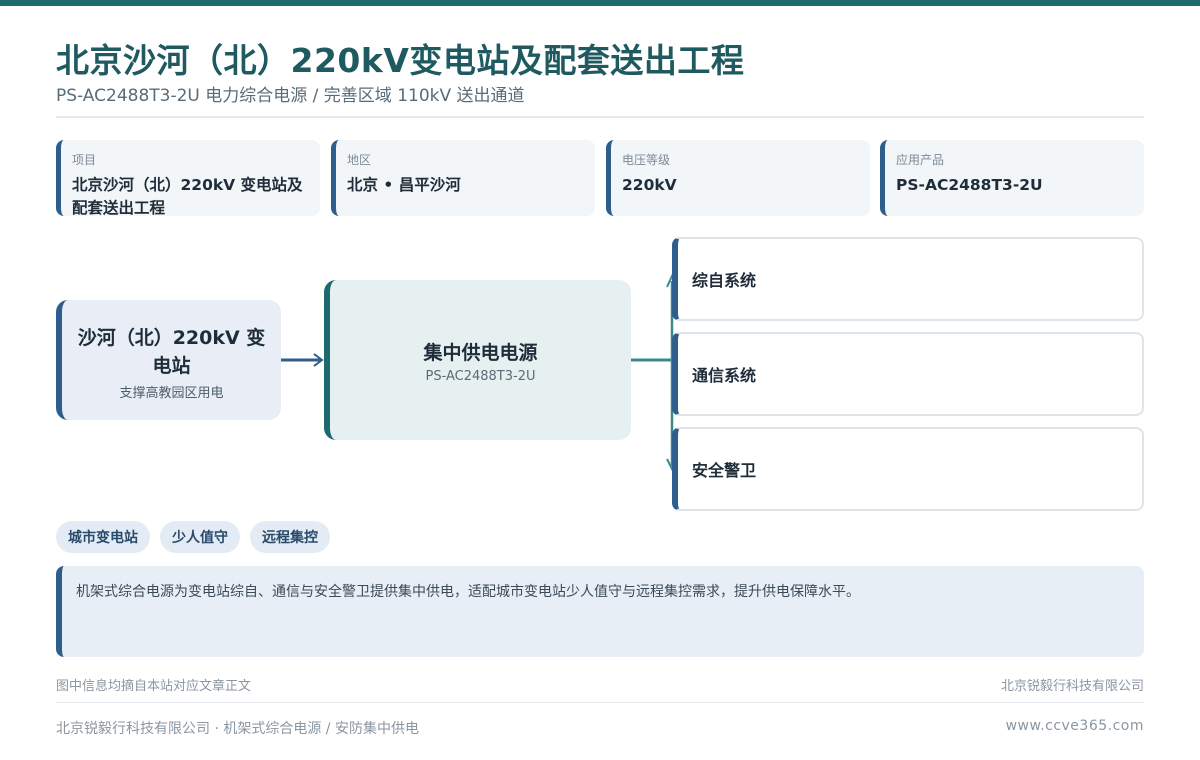 This screenshot has height=760, width=1200. I want to click on center-node: 集中供电电源 PS-AC2488T3-2U, so click(477, 360).